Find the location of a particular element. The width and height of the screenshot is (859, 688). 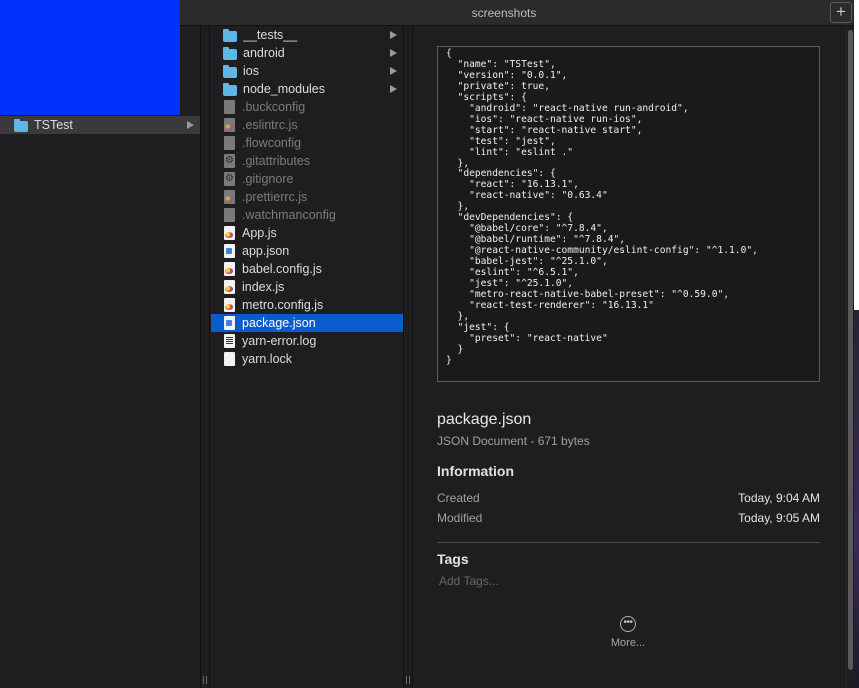

column2-item-label: .gitignore is located at coordinates (268, 179).